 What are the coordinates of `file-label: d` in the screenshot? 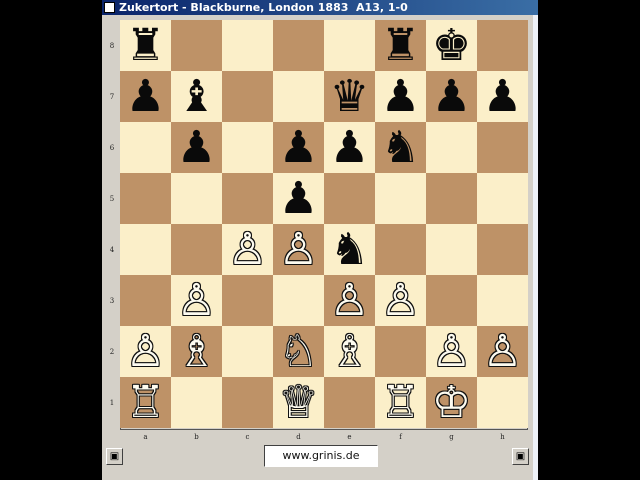 It's located at (298, 437).